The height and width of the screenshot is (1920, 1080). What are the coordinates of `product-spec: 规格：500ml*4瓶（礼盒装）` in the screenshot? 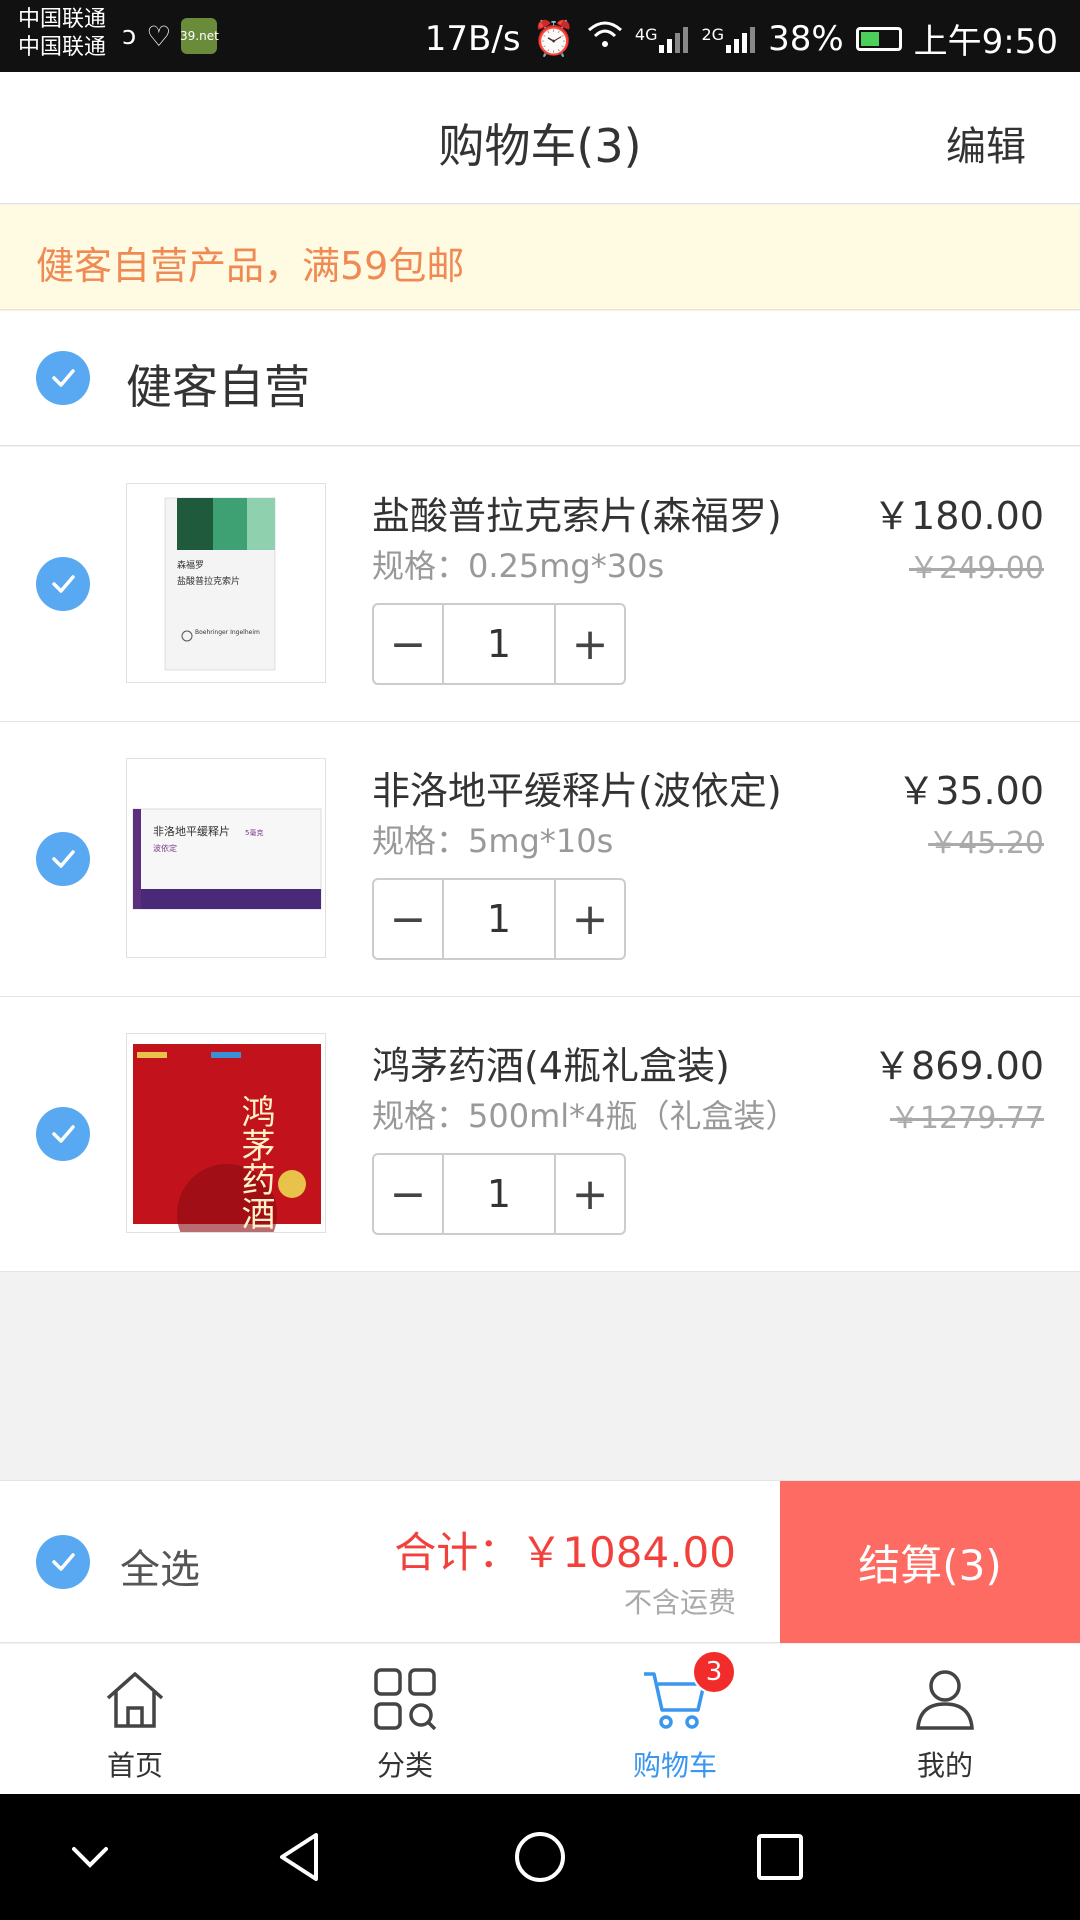 It's located at (585, 1116).